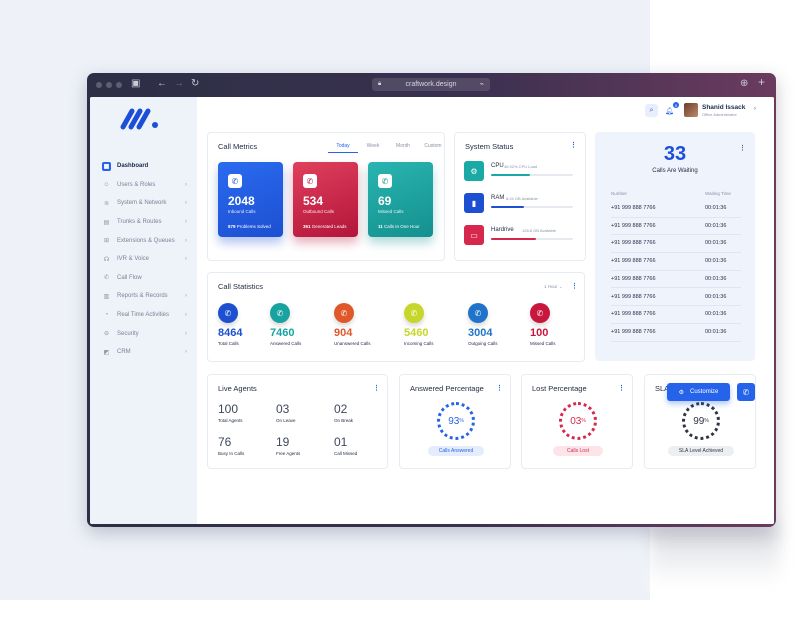 This screenshot has width=797, height=617. I want to click on metric-footer-text: Calls In One Hour, so click(402, 226).